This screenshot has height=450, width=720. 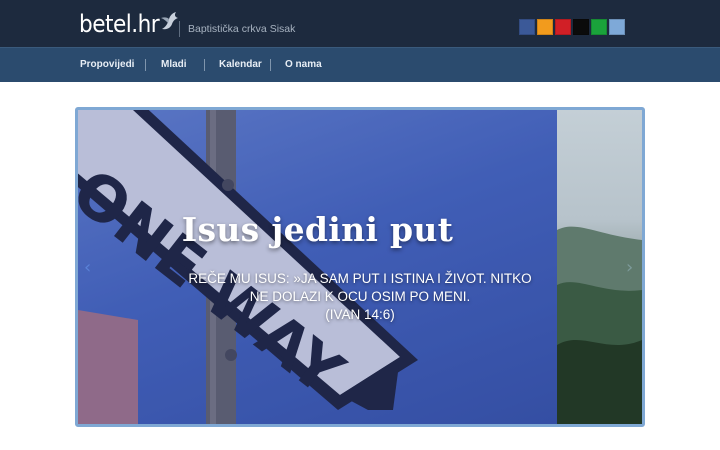 I want to click on slide-title: Isus jedini put, so click(x=317, y=229).